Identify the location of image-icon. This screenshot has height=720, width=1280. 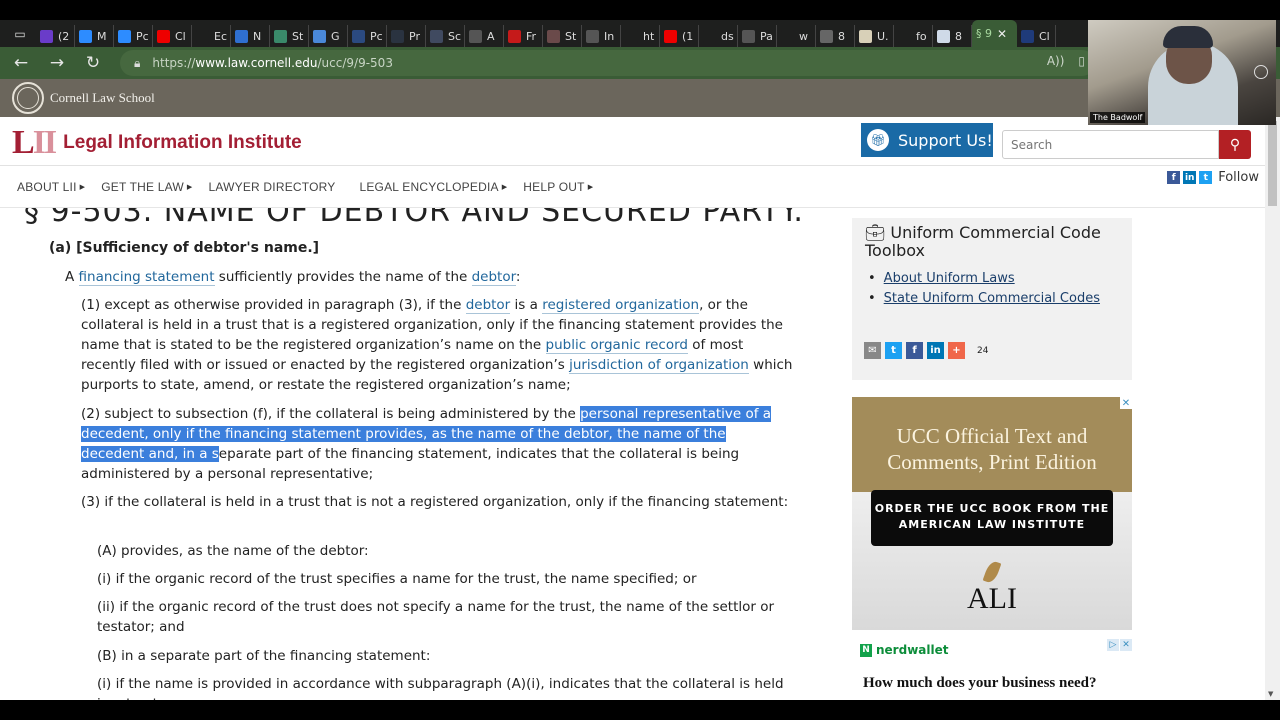
(826, 36).